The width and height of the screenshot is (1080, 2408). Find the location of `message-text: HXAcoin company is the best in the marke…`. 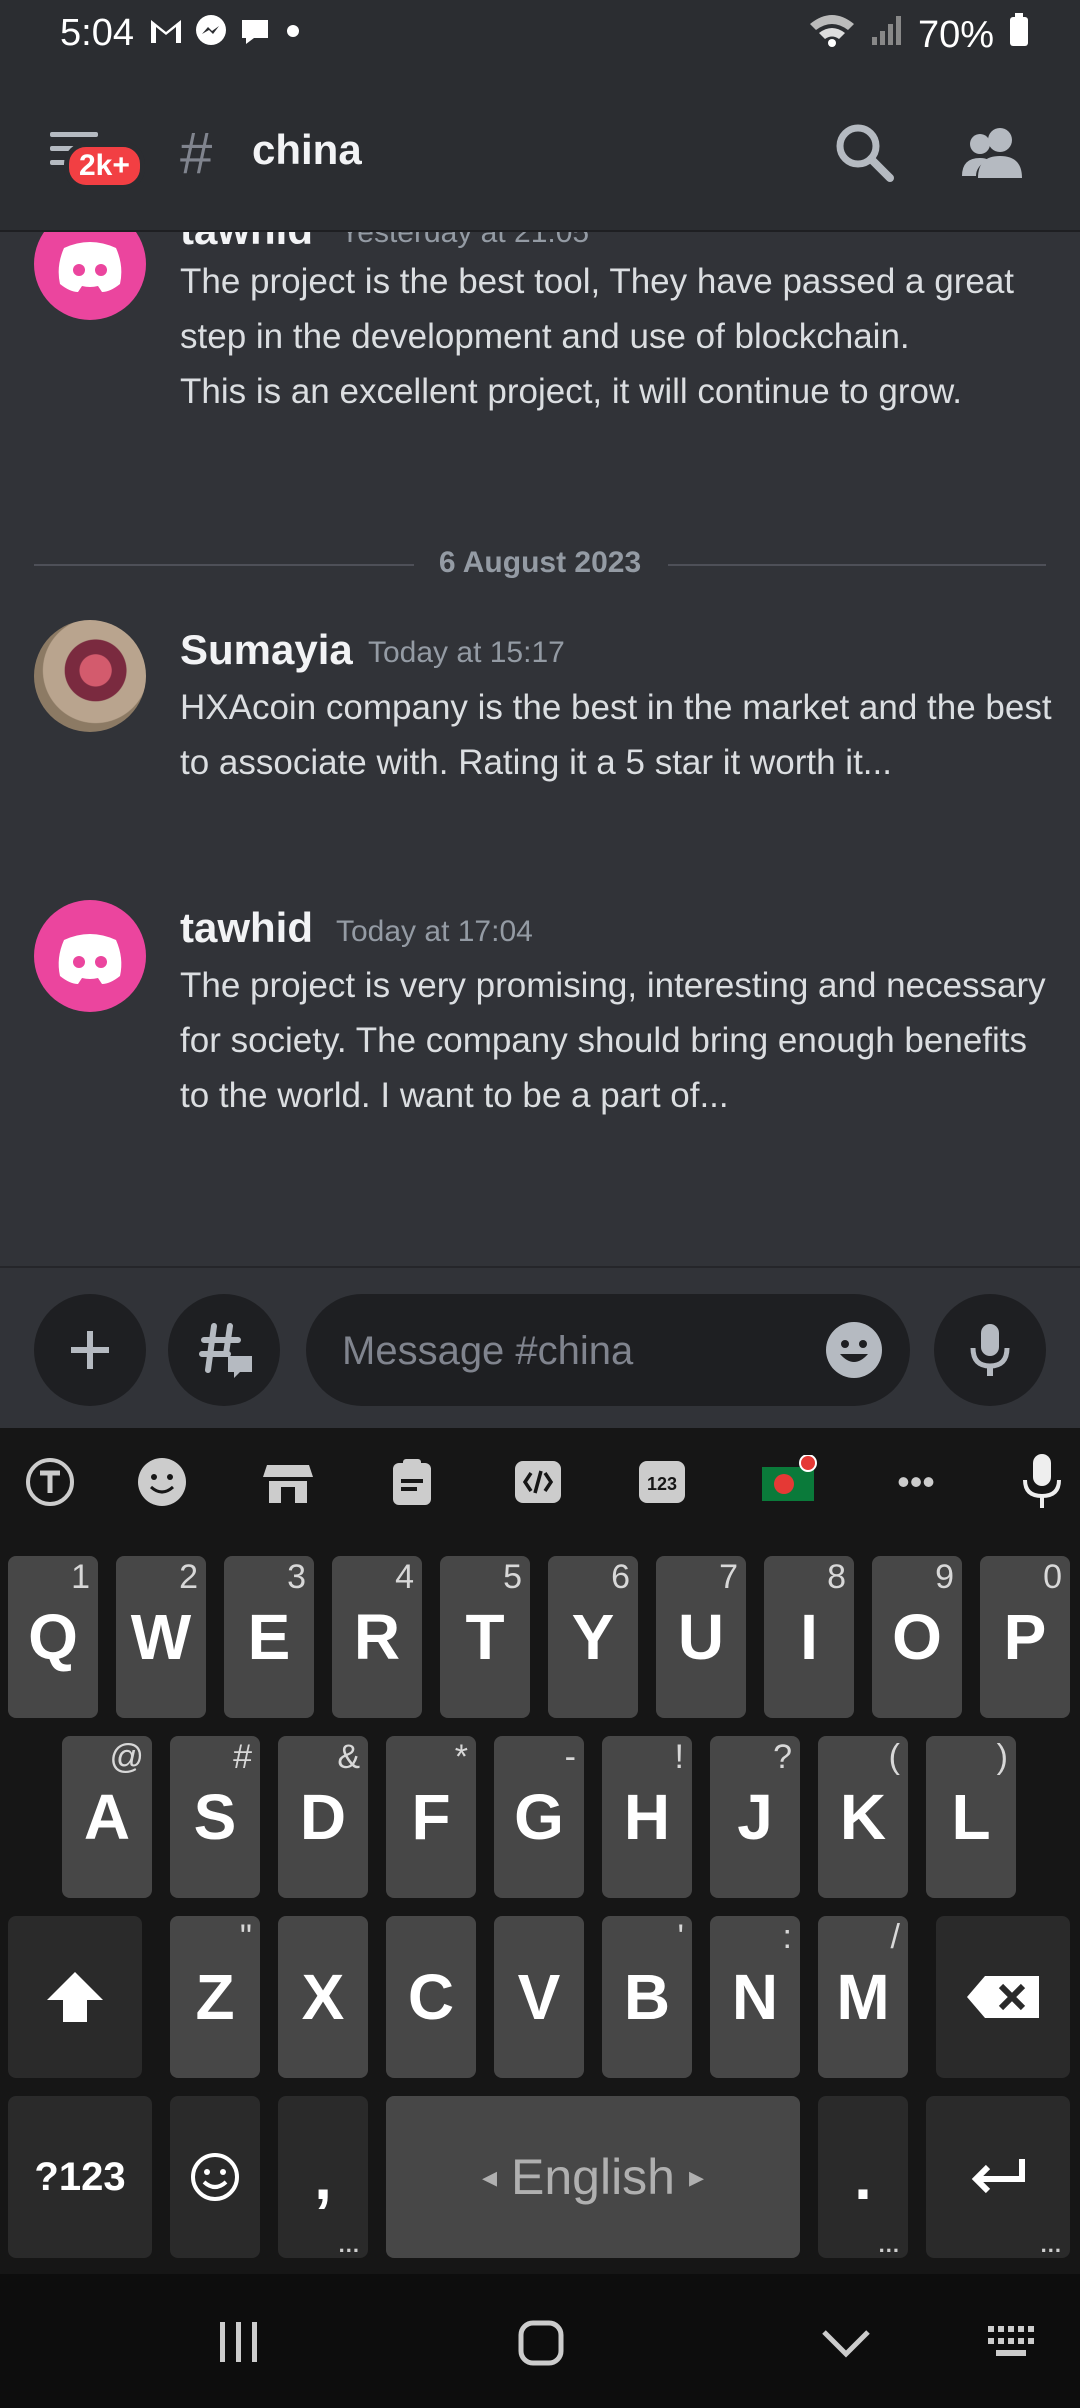

message-text: HXAcoin company is the best in the marke… is located at coordinates (616, 735).